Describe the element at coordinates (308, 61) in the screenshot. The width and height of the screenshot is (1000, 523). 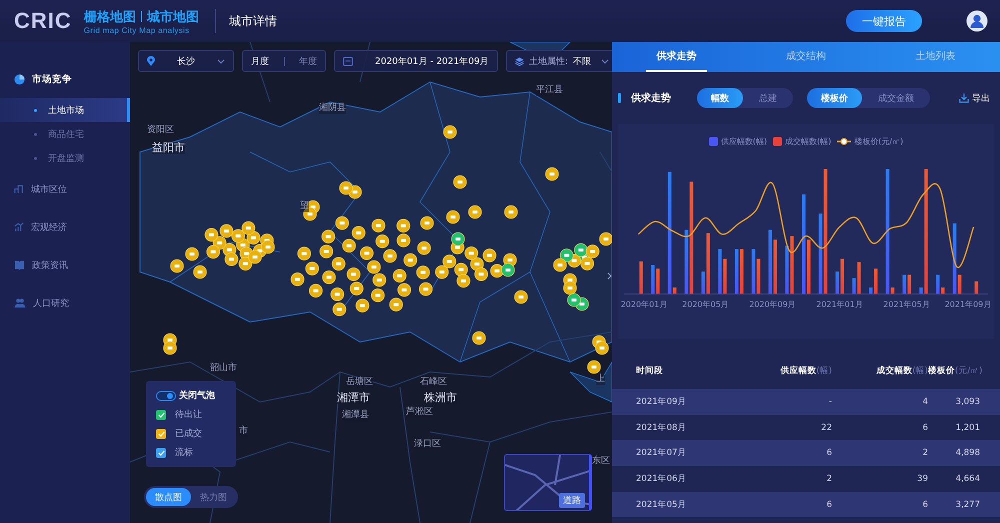
I see `period-tab: 年度` at that location.